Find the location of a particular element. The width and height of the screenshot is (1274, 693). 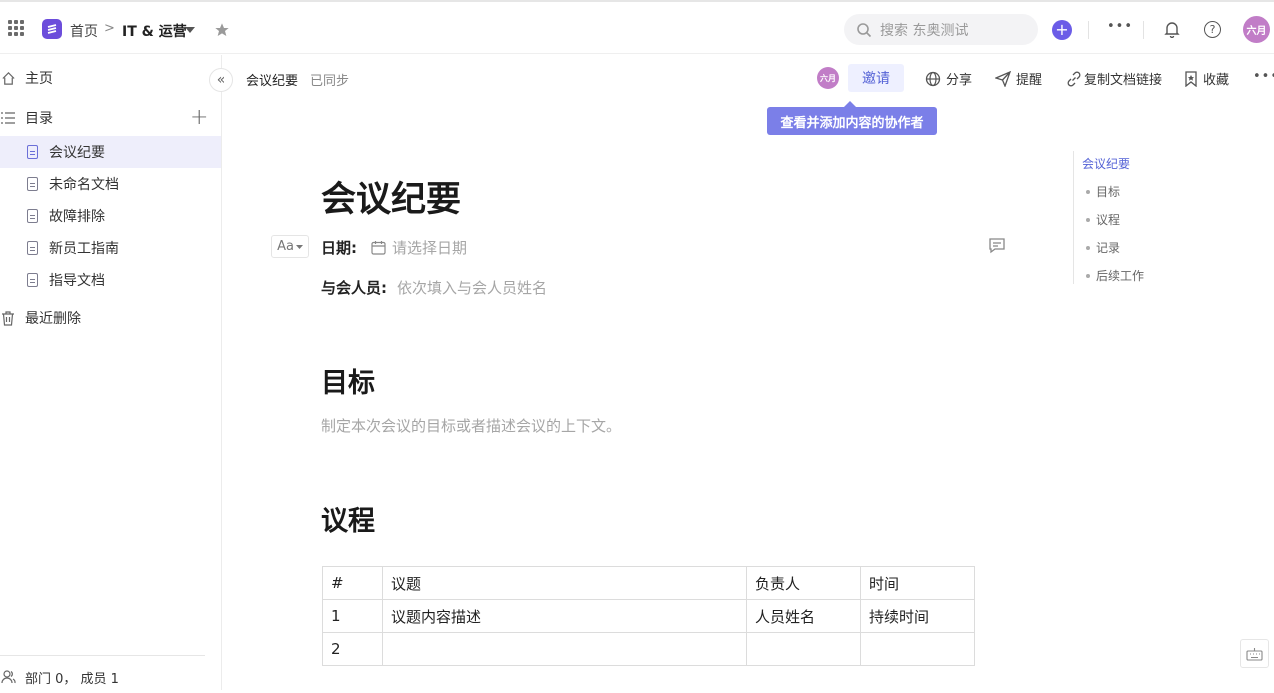

sidebar-item-onboarding: 新员工指南 is located at coordinates (110, 248).